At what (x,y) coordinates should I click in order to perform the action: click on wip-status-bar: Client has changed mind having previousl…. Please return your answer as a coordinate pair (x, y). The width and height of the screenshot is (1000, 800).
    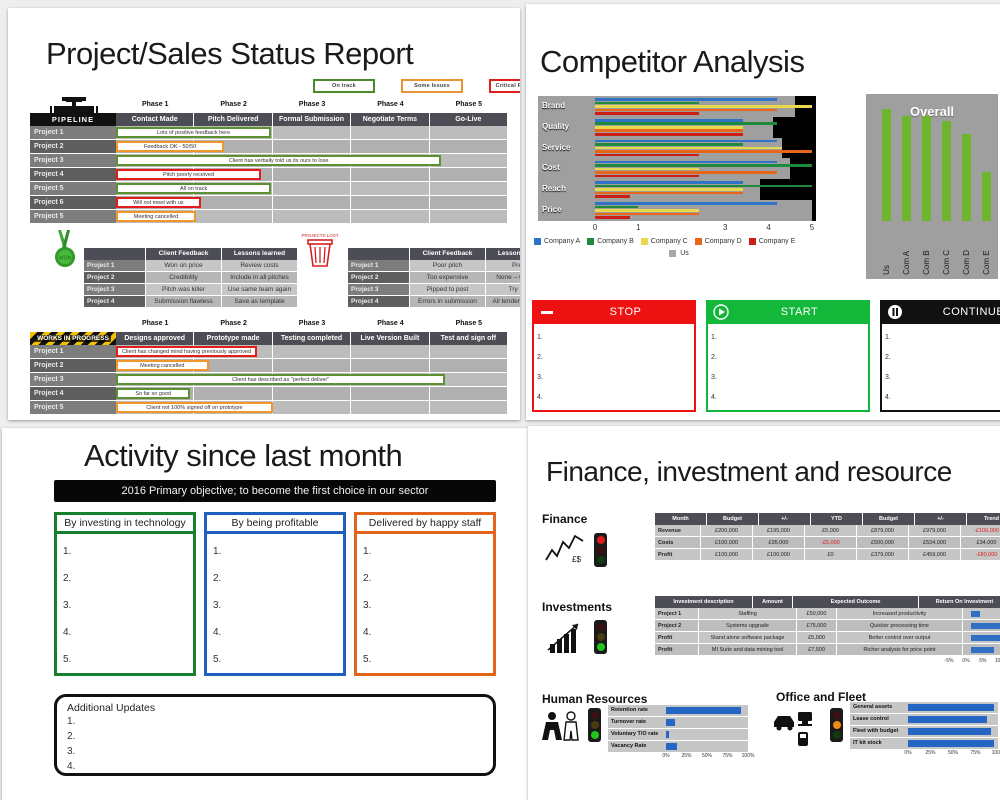
    Looking at the image, I should click on (187, 351).